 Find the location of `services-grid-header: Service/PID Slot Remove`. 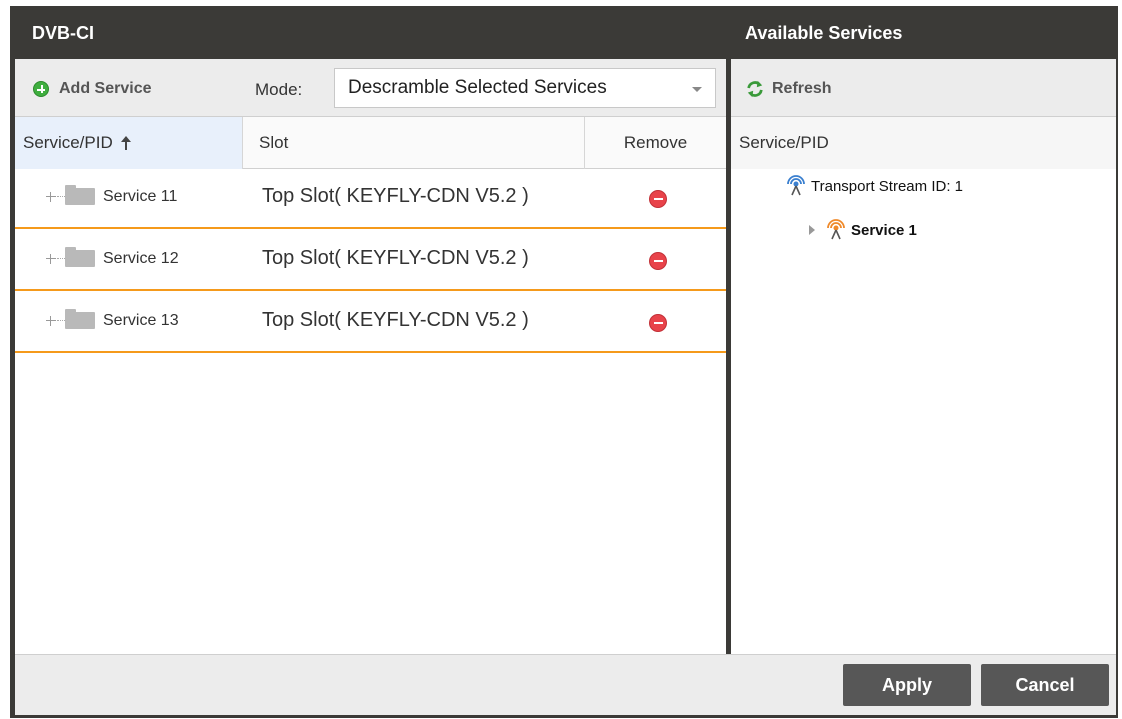

services-grid-header: Service/PID Slot Remove is located at coordinates (370, 143).